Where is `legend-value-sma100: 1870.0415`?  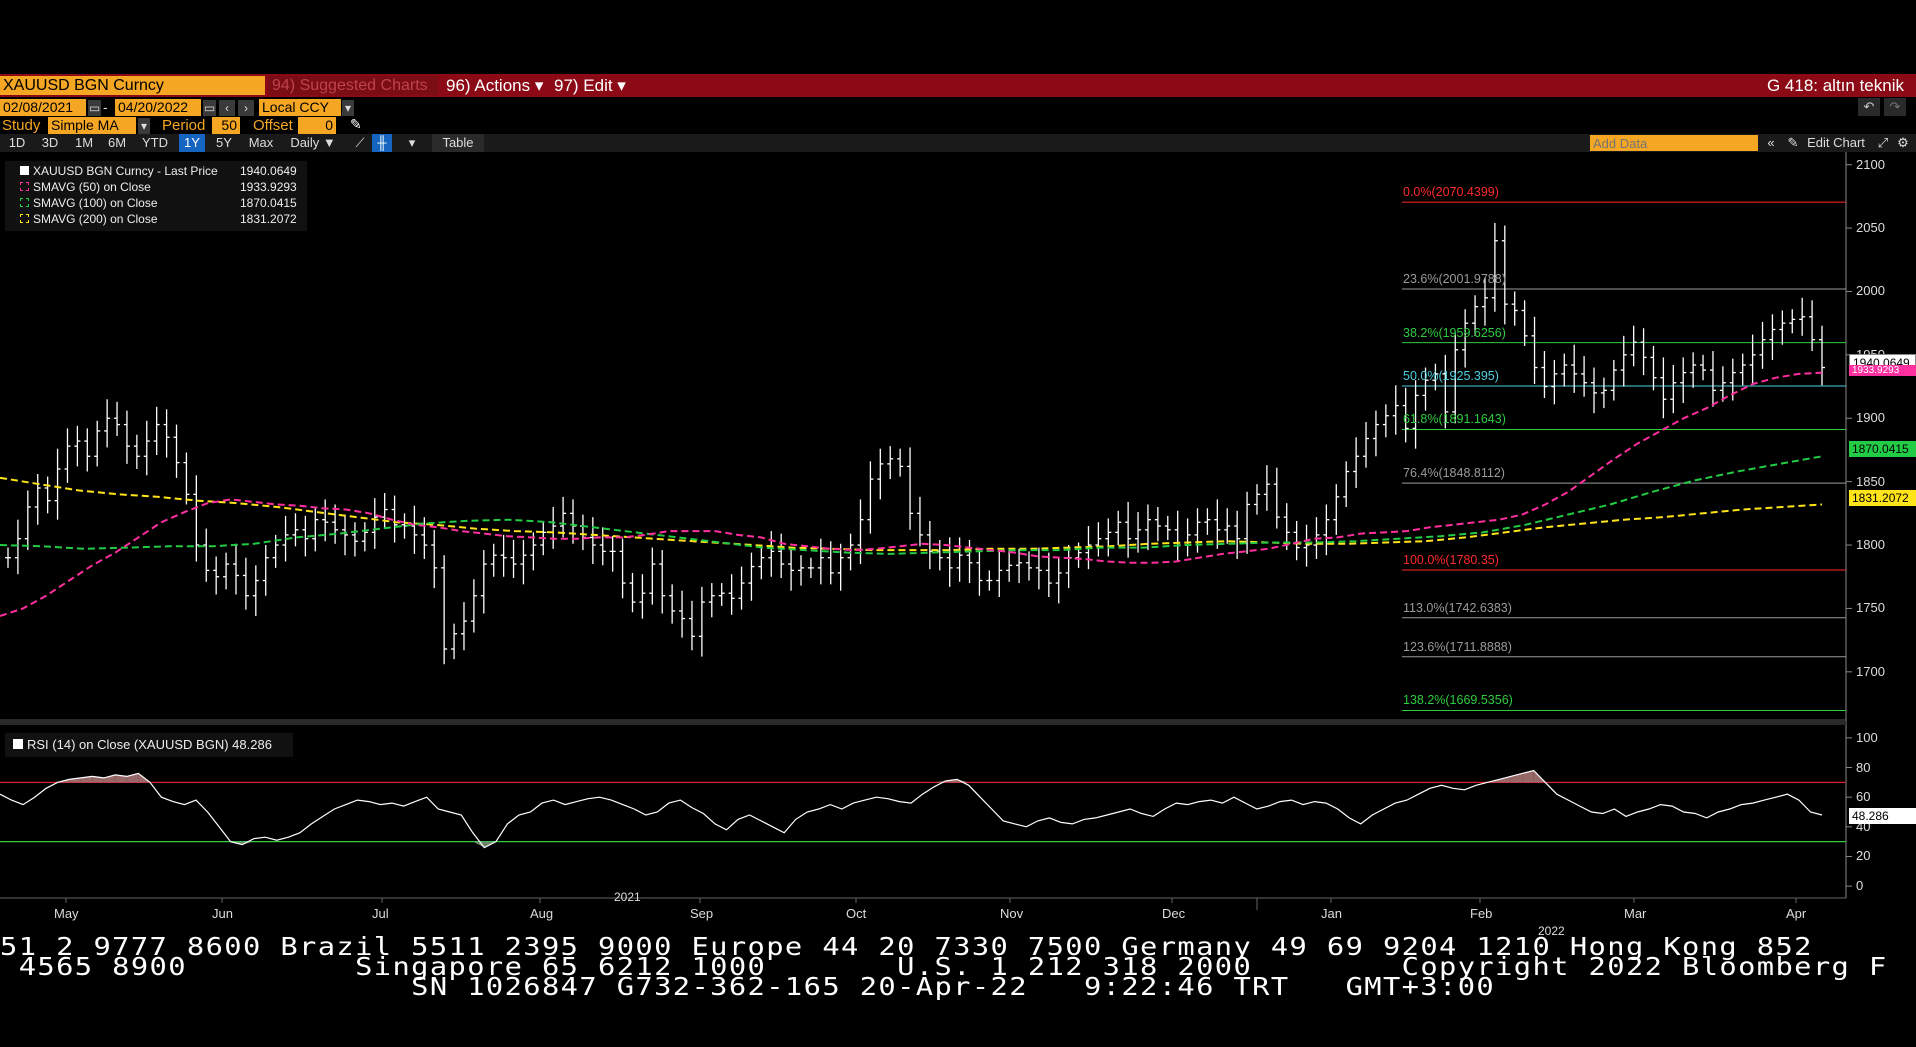
legend-value-sma100: 1870.0415 is located at coordinates (268, 203).